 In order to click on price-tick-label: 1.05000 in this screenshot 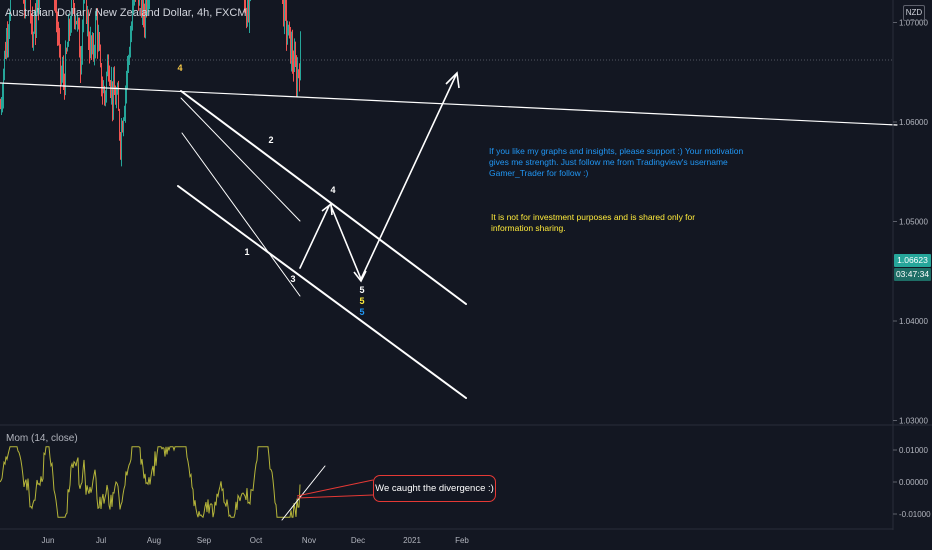, I will do `click(913, 222)`.